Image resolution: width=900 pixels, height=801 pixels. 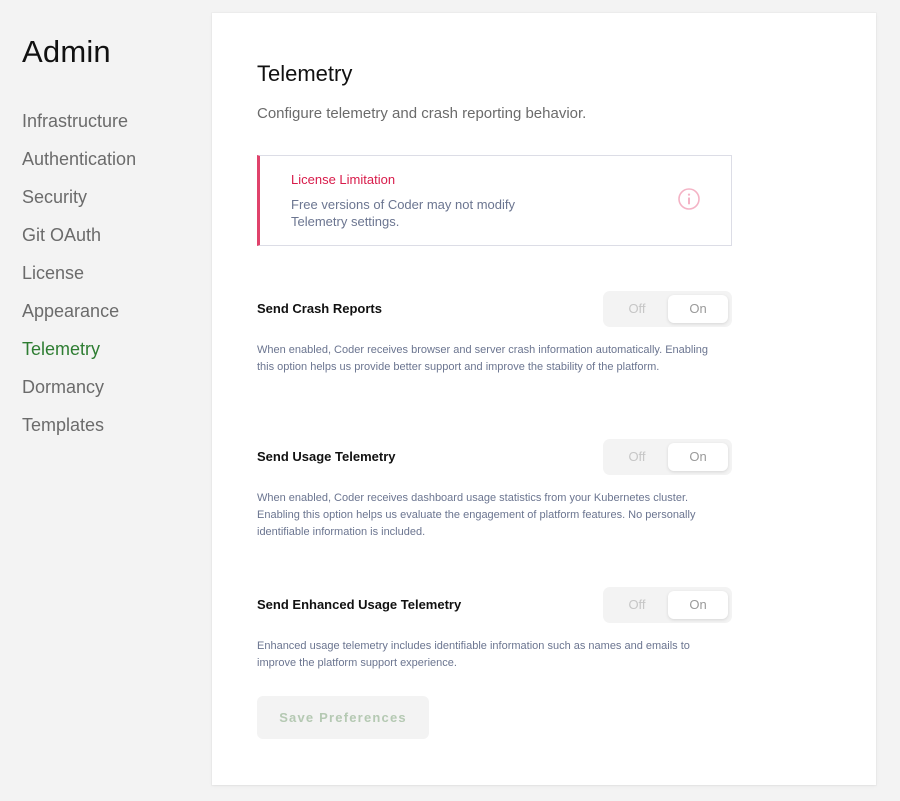 What do you see at coordinates (79, 165) in the screenshot?
I see `sidebar-item-authentication: Authentication` at bounding box center [79, 165].